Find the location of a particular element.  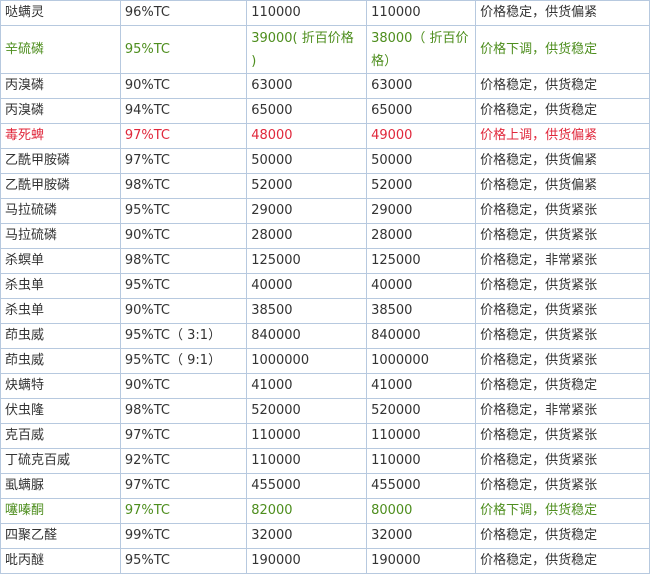

table-row: 茚虫威 95%TC（ 9:1） 1000000 1000000 价格稳定，供货紧张 is located at coordinates (325, 361).